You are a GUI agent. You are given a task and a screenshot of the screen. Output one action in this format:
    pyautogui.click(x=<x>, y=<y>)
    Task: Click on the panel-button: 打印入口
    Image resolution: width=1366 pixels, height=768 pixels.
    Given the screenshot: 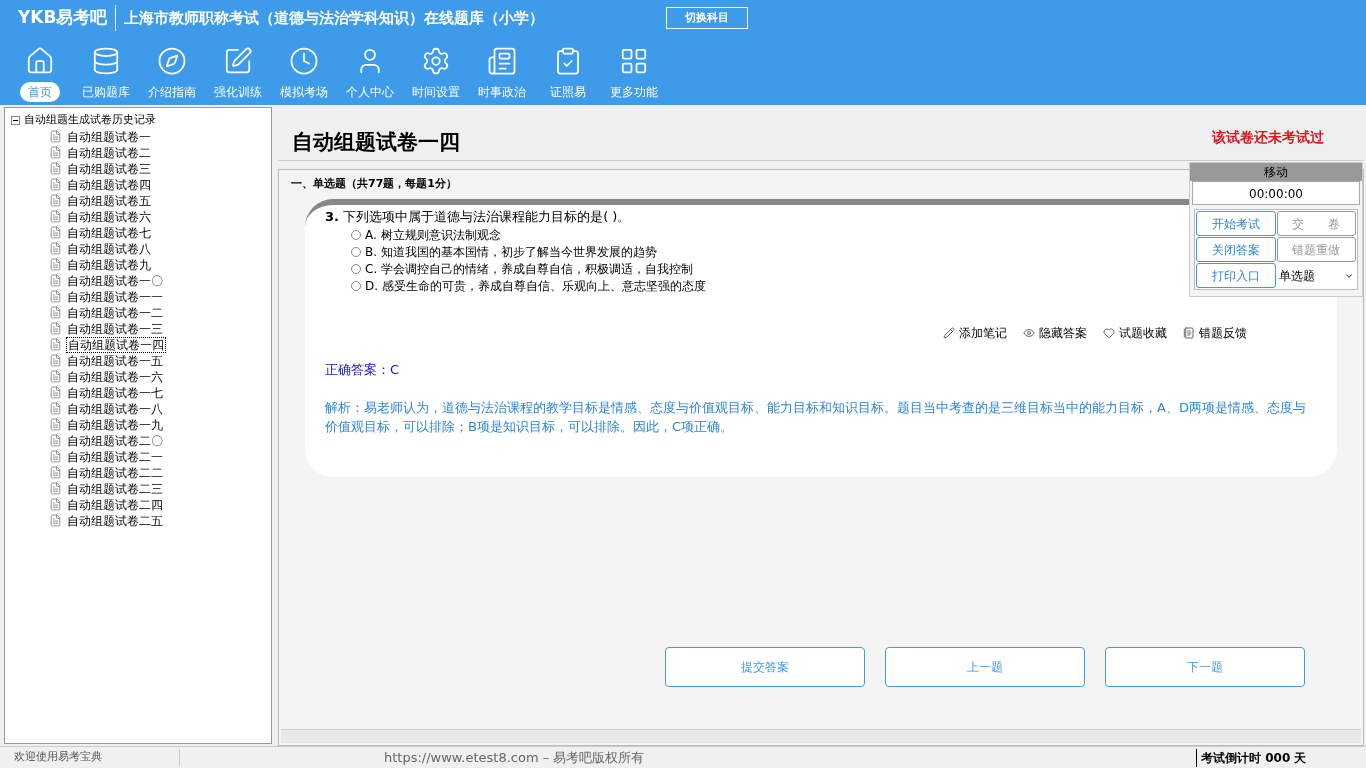 What is the action you would take?
    pyautogui.click(x=1236, y=275)
    